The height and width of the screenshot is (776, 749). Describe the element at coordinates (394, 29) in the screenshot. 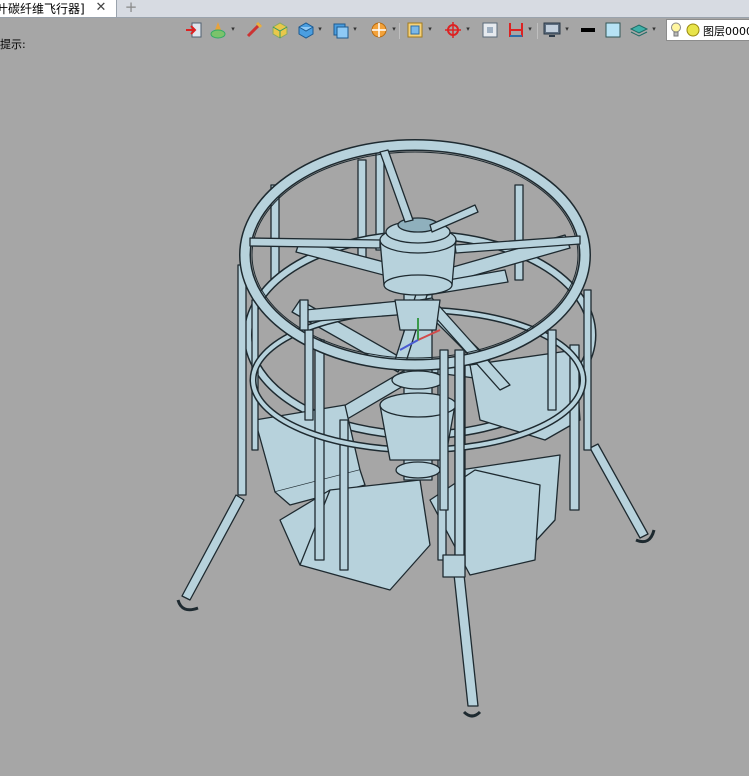

I see `filter-dropdown: ▾` at that location.